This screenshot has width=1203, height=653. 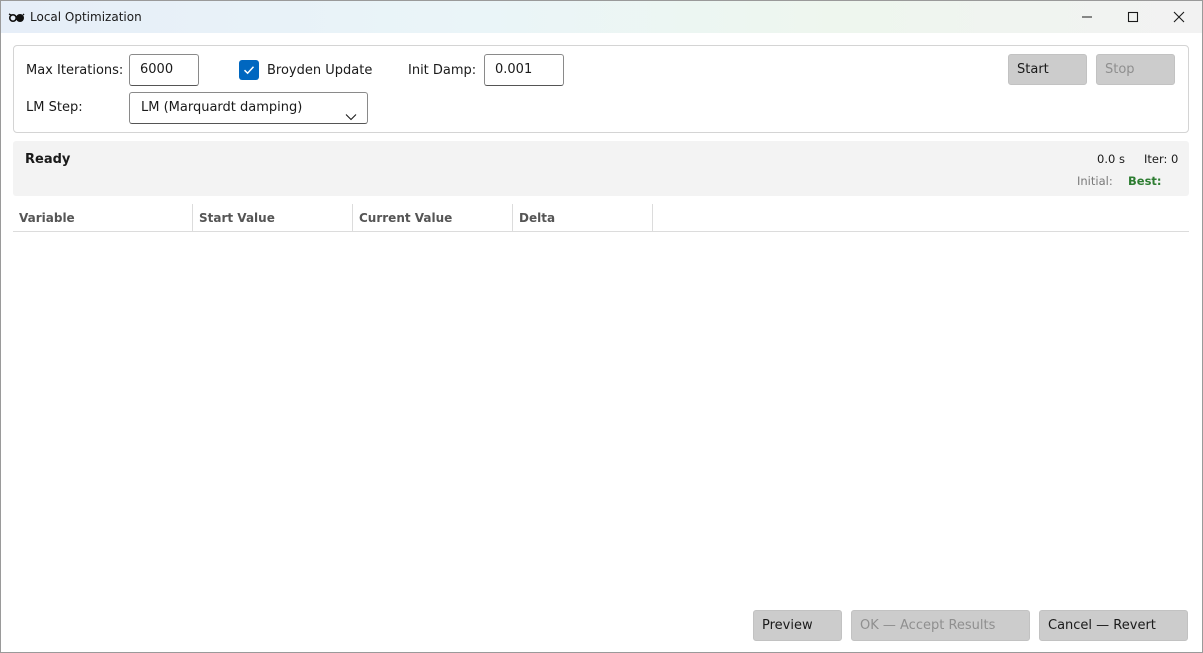 What do you see at coordinates (1047, 69) in the screenshot?
I see `start-button: Start` at bounding box center [1047, 69].